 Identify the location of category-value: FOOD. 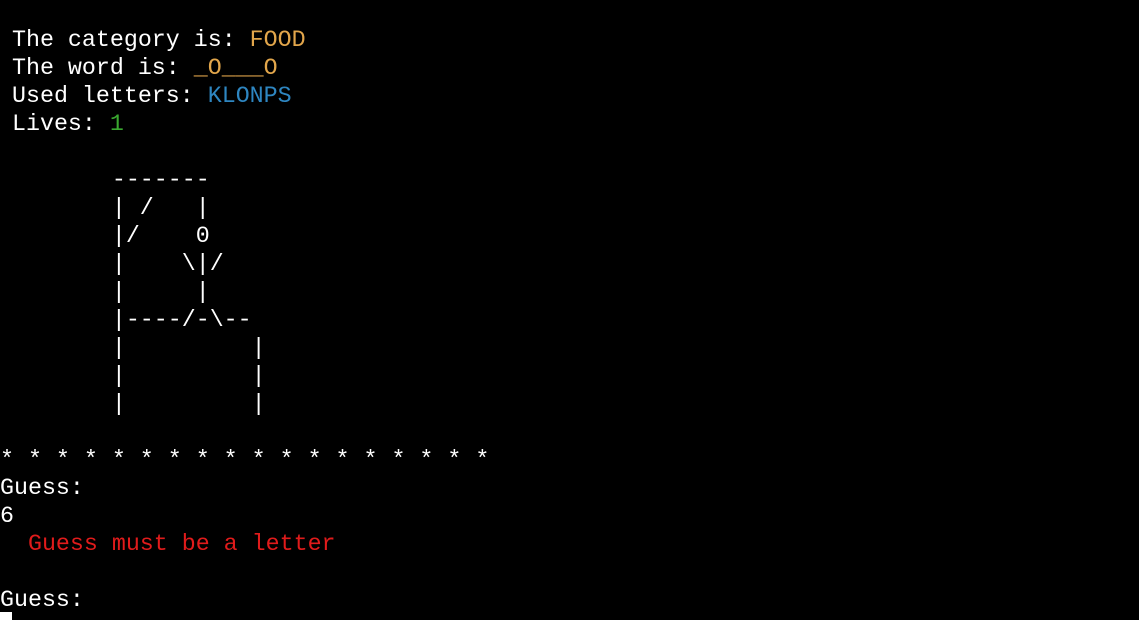
(277, 40).